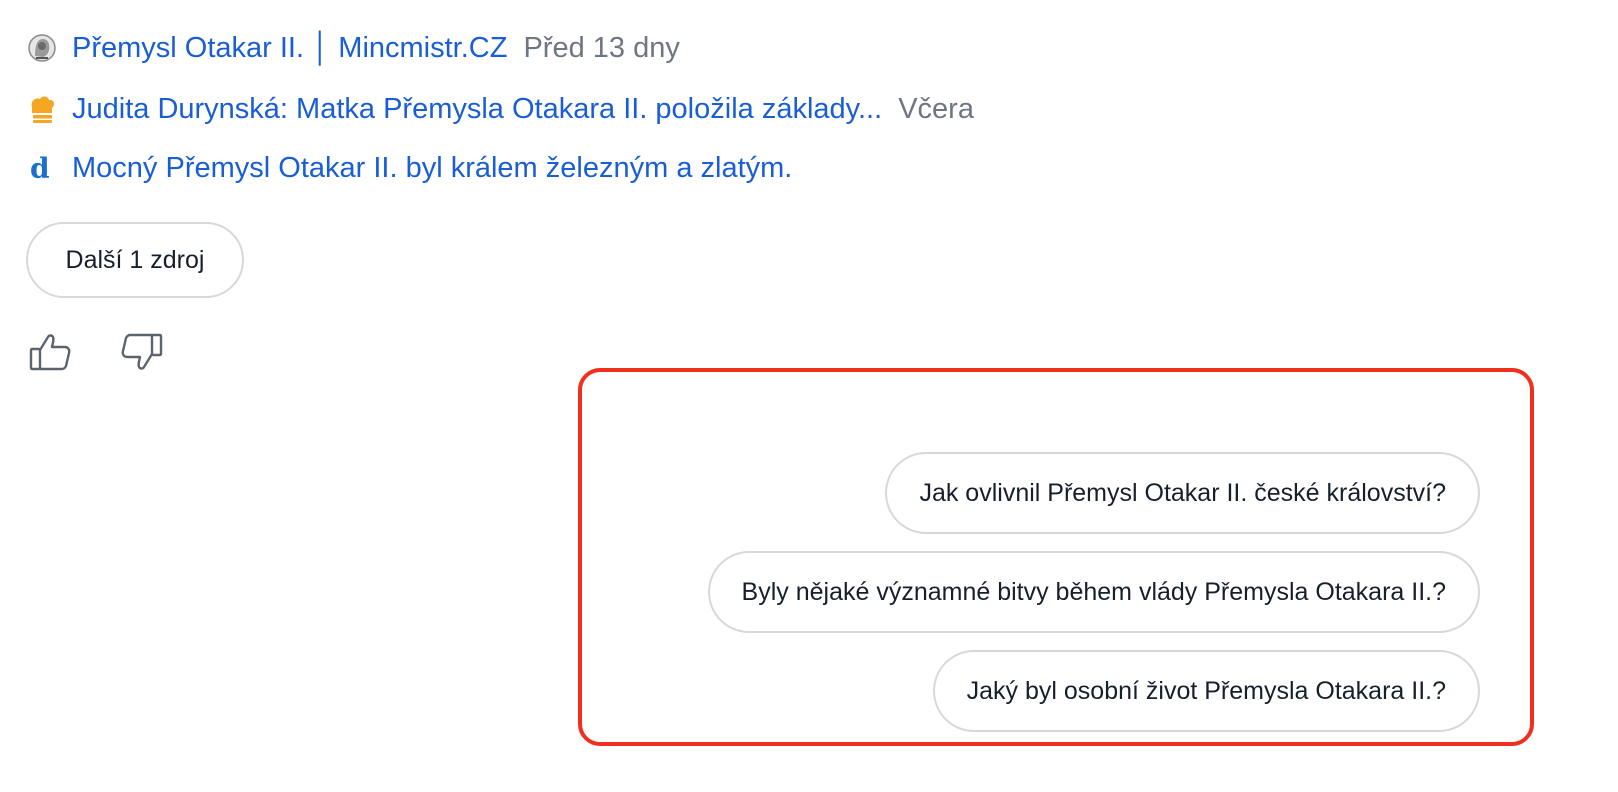 The width and height of the screenshot is (1618, 792). I want to click on source-time: Včera, so click(936, 108).